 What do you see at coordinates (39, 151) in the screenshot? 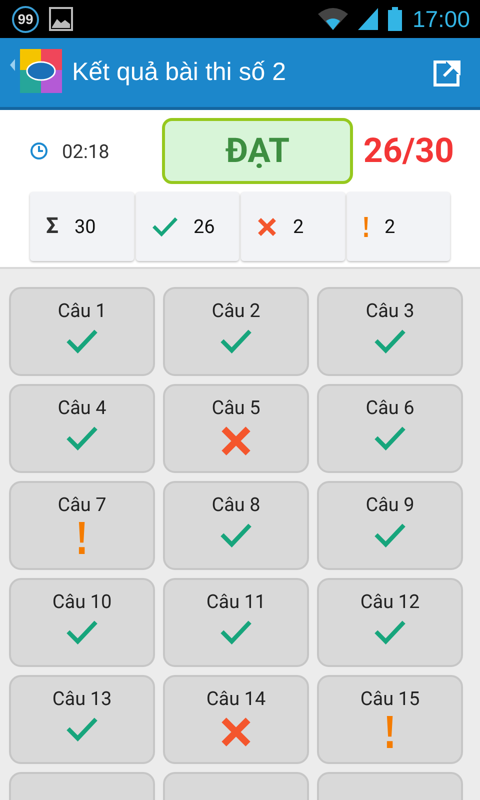
I see `clock-icon` at bounding box center [39, 151].